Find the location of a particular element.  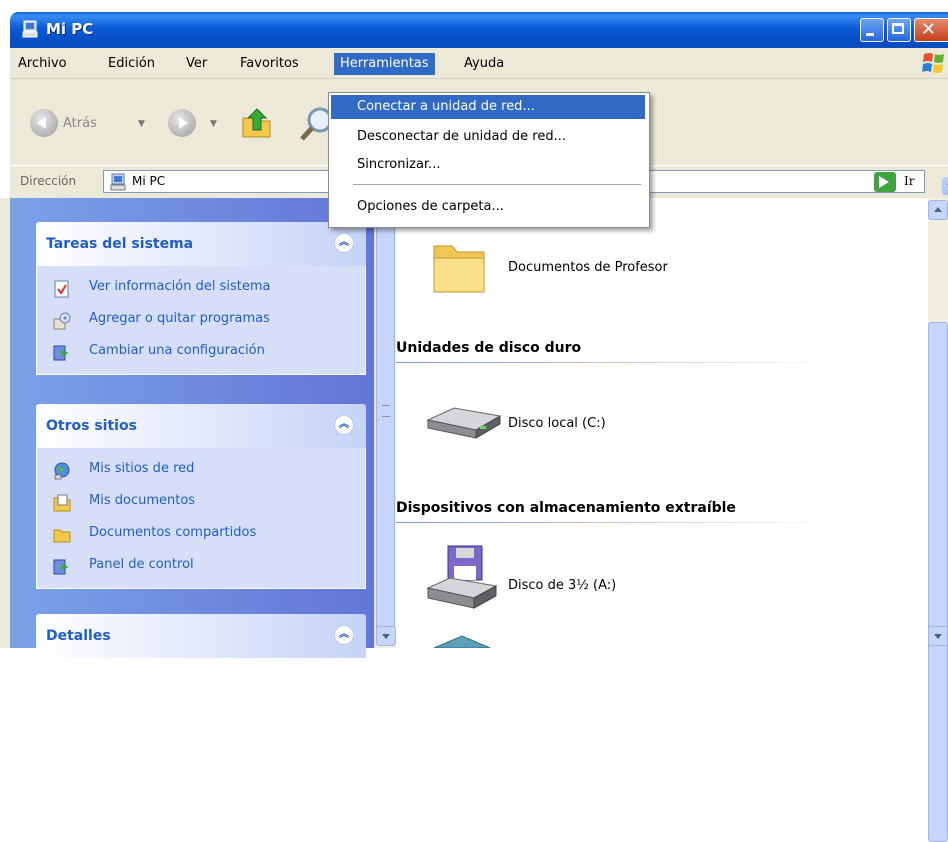

go-button-label: Ir is located at coordinates (909, 181).